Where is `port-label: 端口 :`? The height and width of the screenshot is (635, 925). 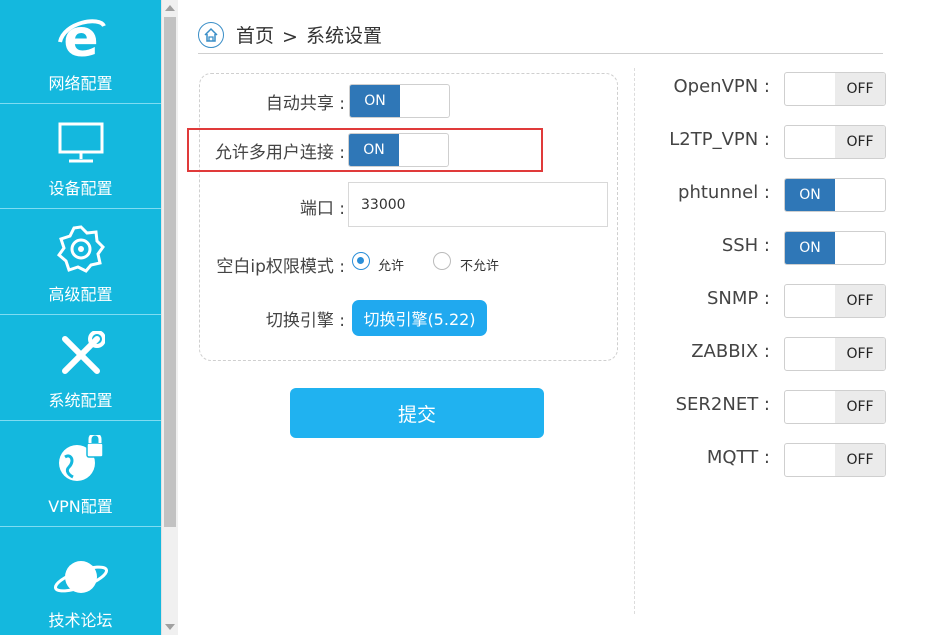 port-label: 端口 : is located at coordinates (322, 209).